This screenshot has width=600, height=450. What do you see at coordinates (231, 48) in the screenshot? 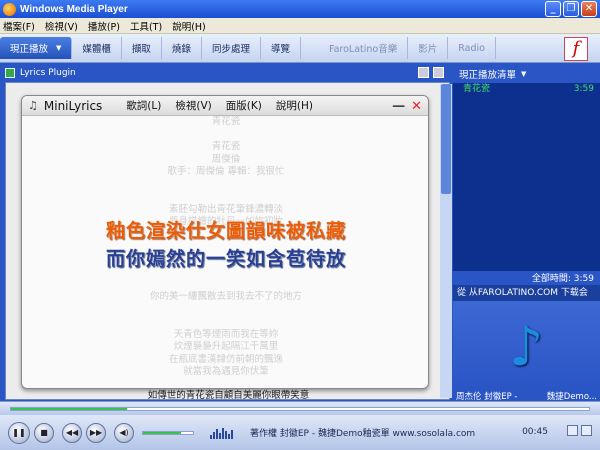
I see `tab-sync: 同步處理` at bounding box center [231, 48].